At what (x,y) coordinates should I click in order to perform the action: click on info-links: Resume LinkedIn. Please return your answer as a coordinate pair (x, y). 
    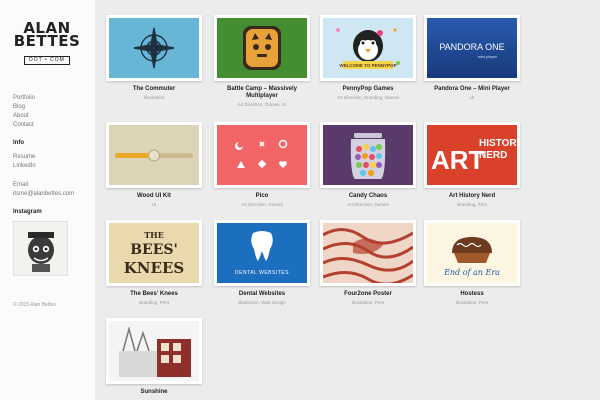
    Looking at the image, I should click on (24, 162).